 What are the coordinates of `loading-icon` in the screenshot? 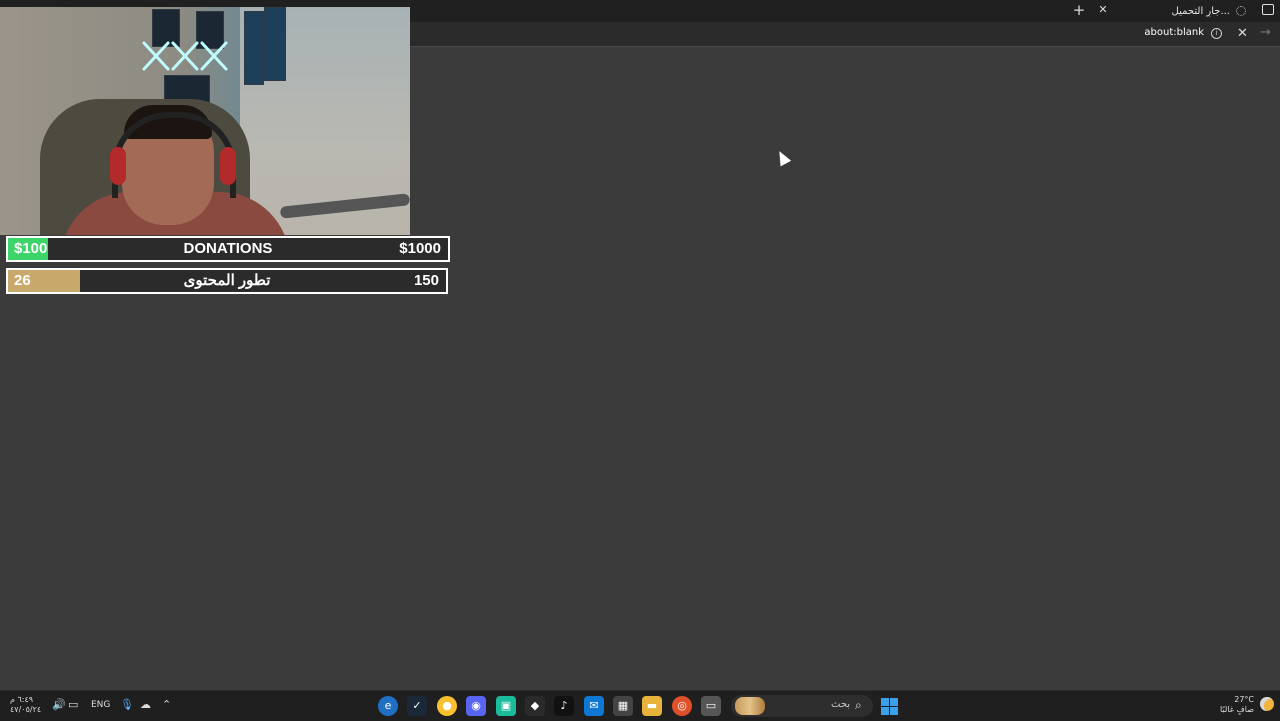 It's located at (1241, 11).